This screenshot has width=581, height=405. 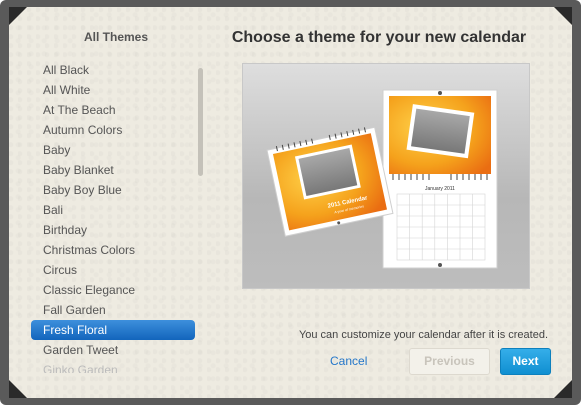 I want to click on theme-list-item: Ginko Garden, so click(x=113, y=366).